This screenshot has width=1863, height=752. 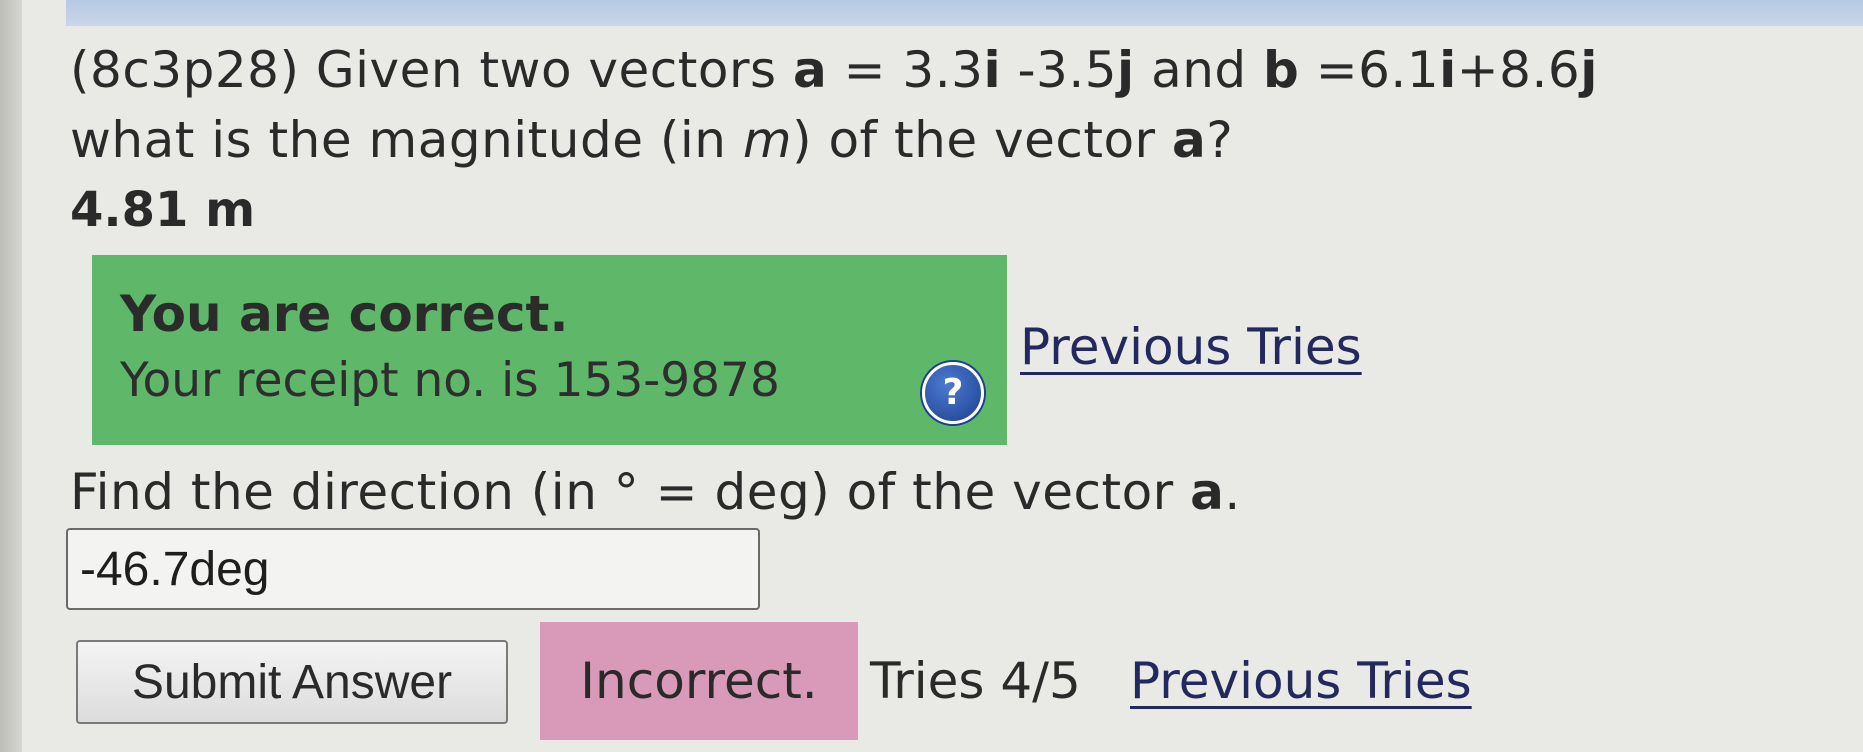 I want to click on previous-tries-link: Previous Tries, so click(x=1191, y=347).